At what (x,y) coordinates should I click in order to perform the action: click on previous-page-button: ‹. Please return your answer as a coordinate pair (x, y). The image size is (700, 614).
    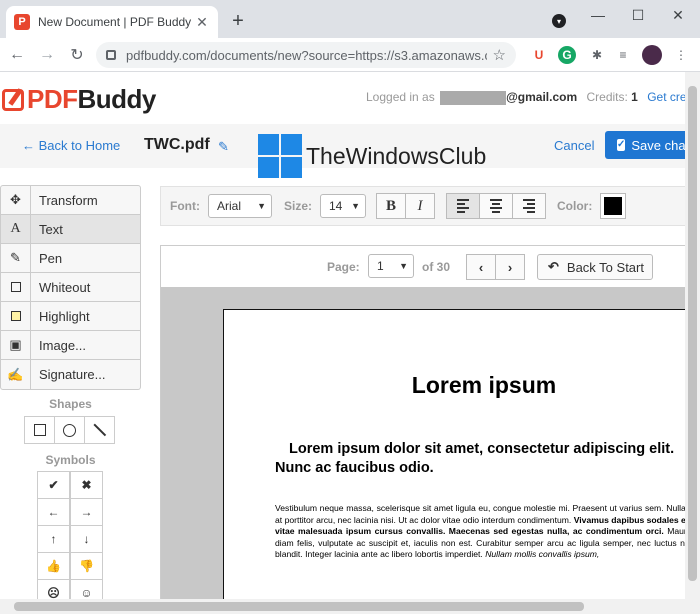
    Looking at the image, I should click on (481, 267).